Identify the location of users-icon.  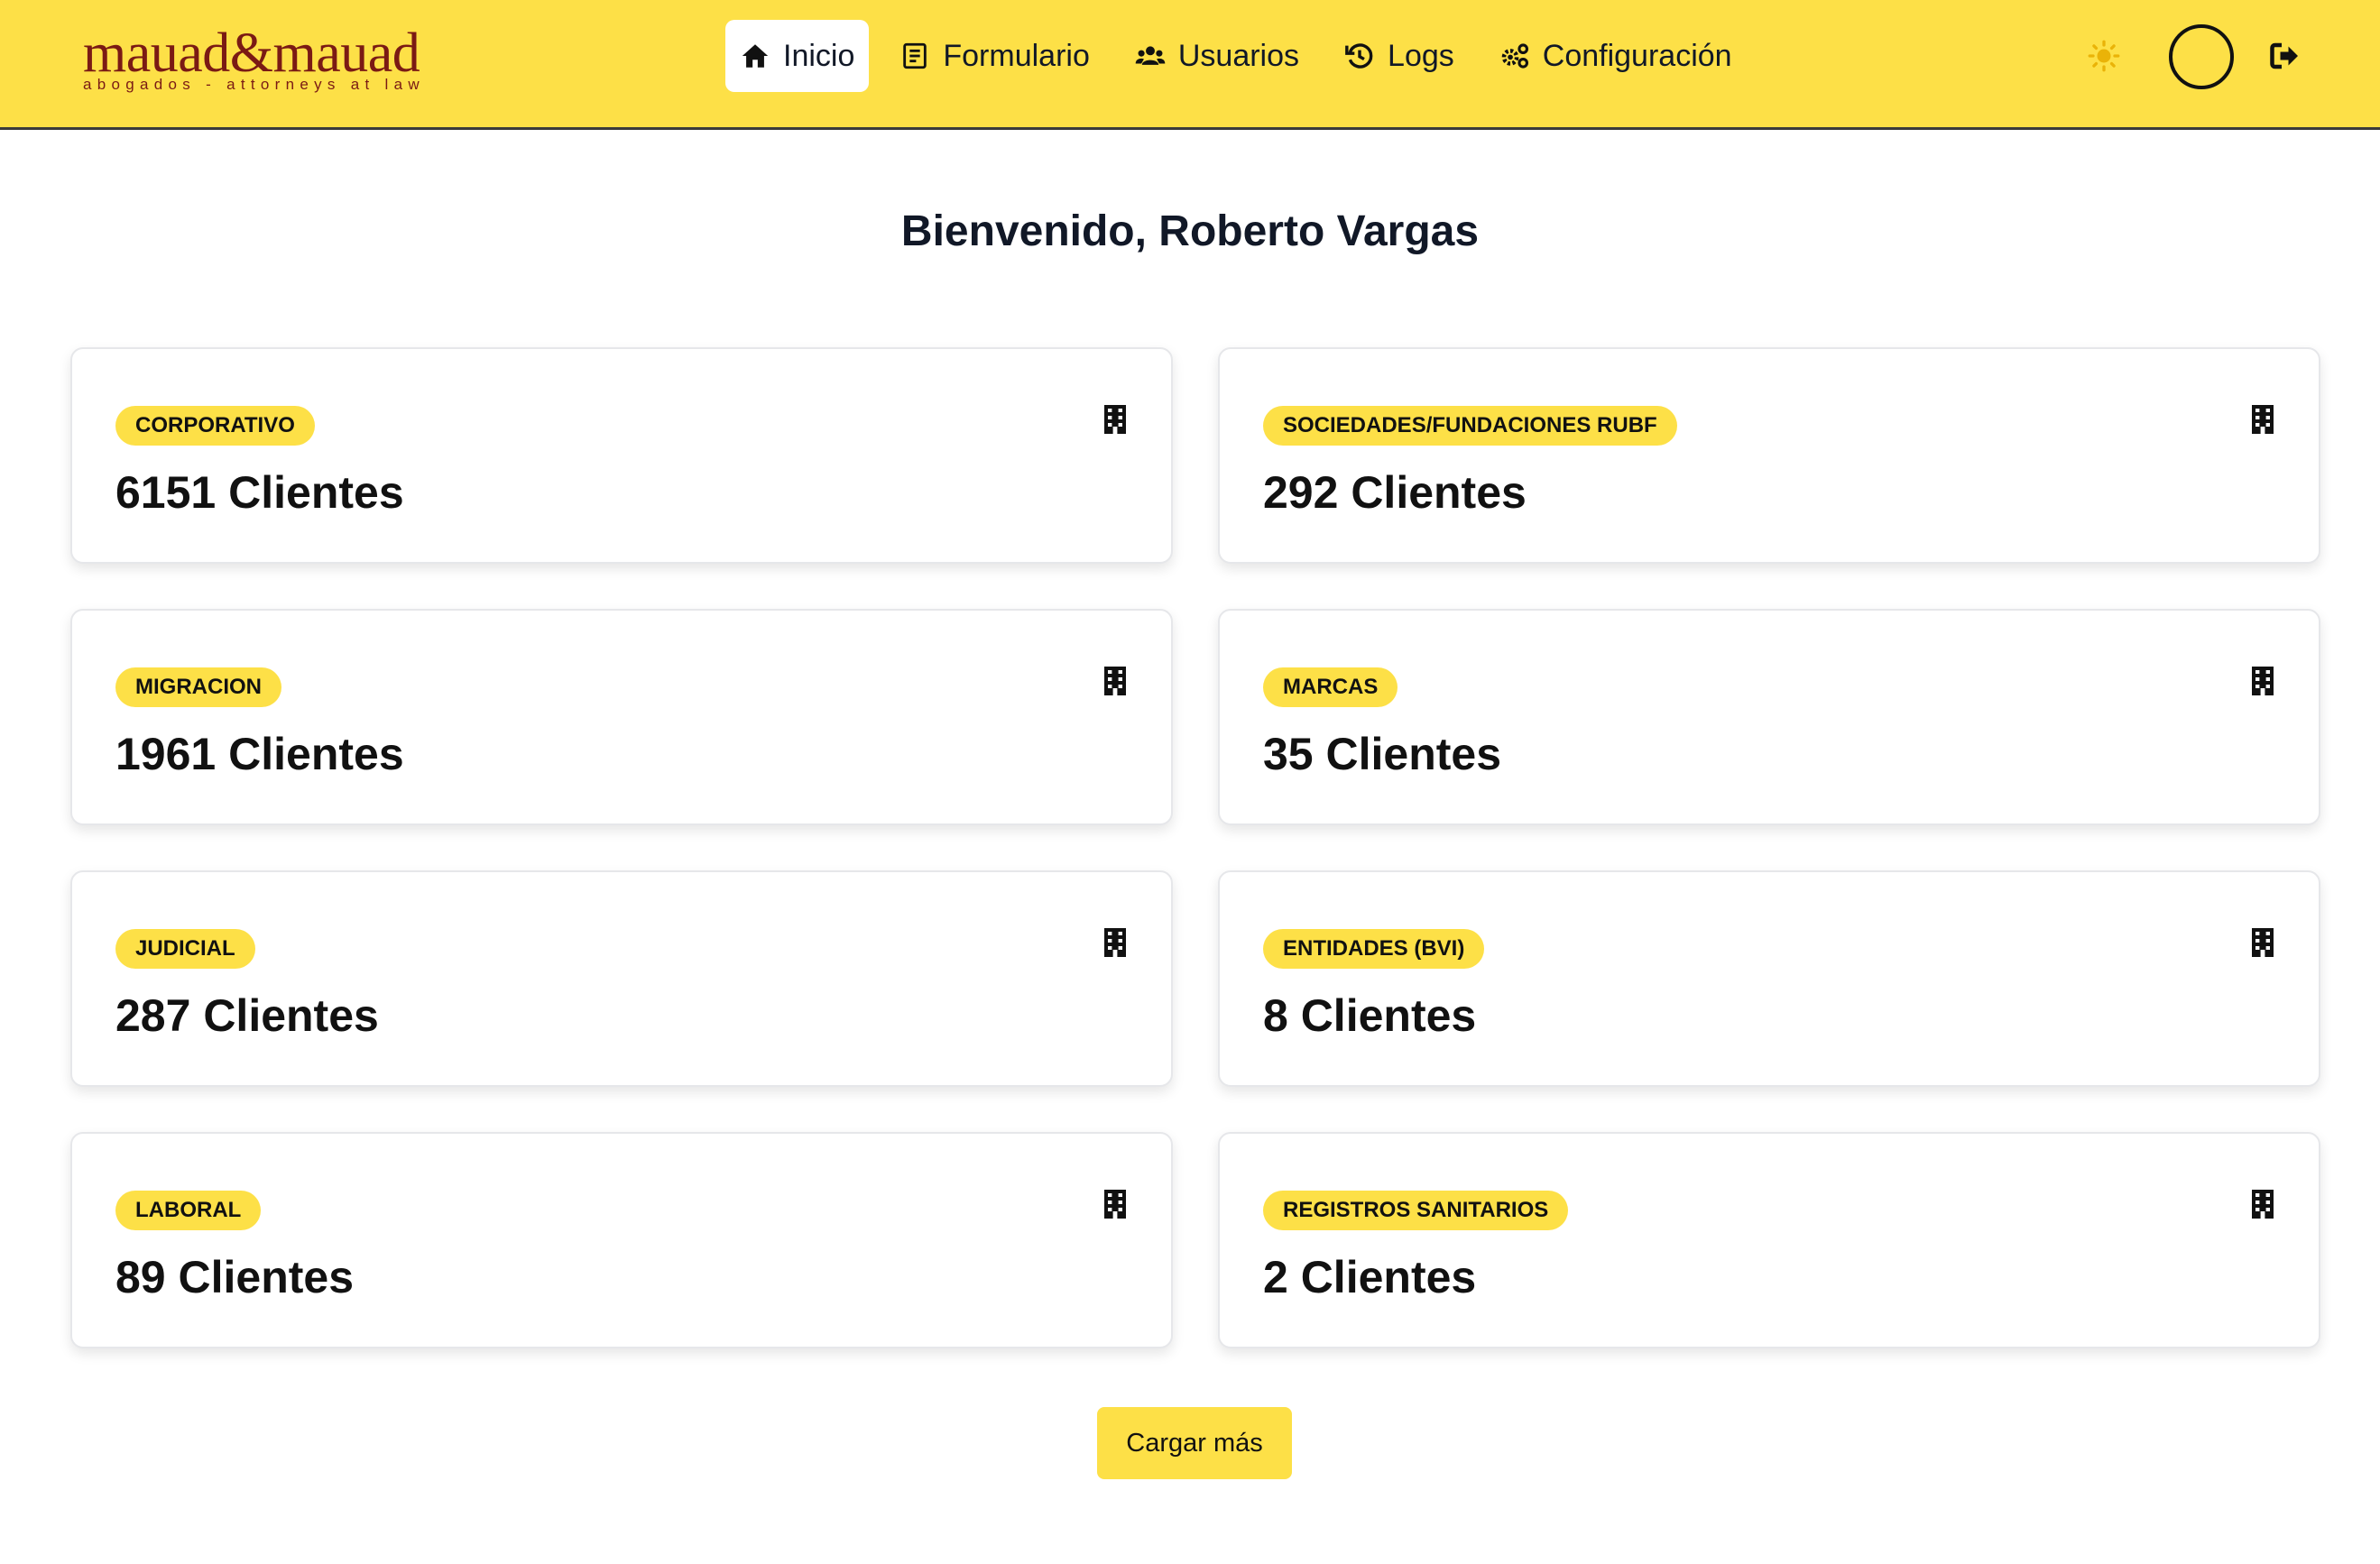
(1150, 56).